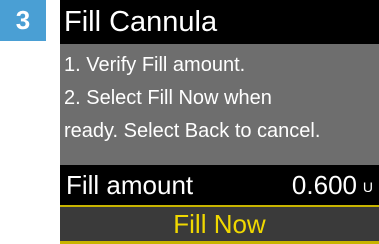  What do you see at coordinates (168, 98) in the screenshot?
I see `instruction-line-2: 2. Select Fill Now when` at bounding box center [168, 98].